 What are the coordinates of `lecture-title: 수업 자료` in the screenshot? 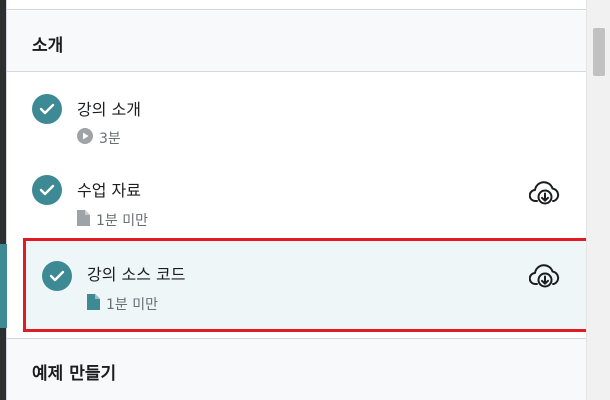 It's located at (109, 190).